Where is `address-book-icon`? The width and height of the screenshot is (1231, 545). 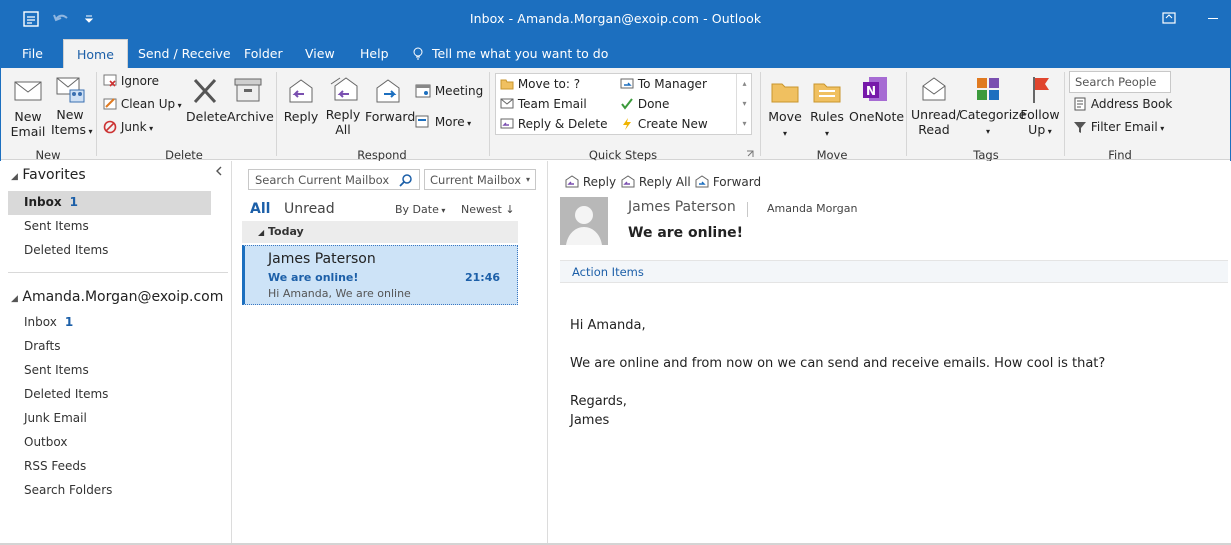 address-book-icon is located at coordinates (1080, 104).